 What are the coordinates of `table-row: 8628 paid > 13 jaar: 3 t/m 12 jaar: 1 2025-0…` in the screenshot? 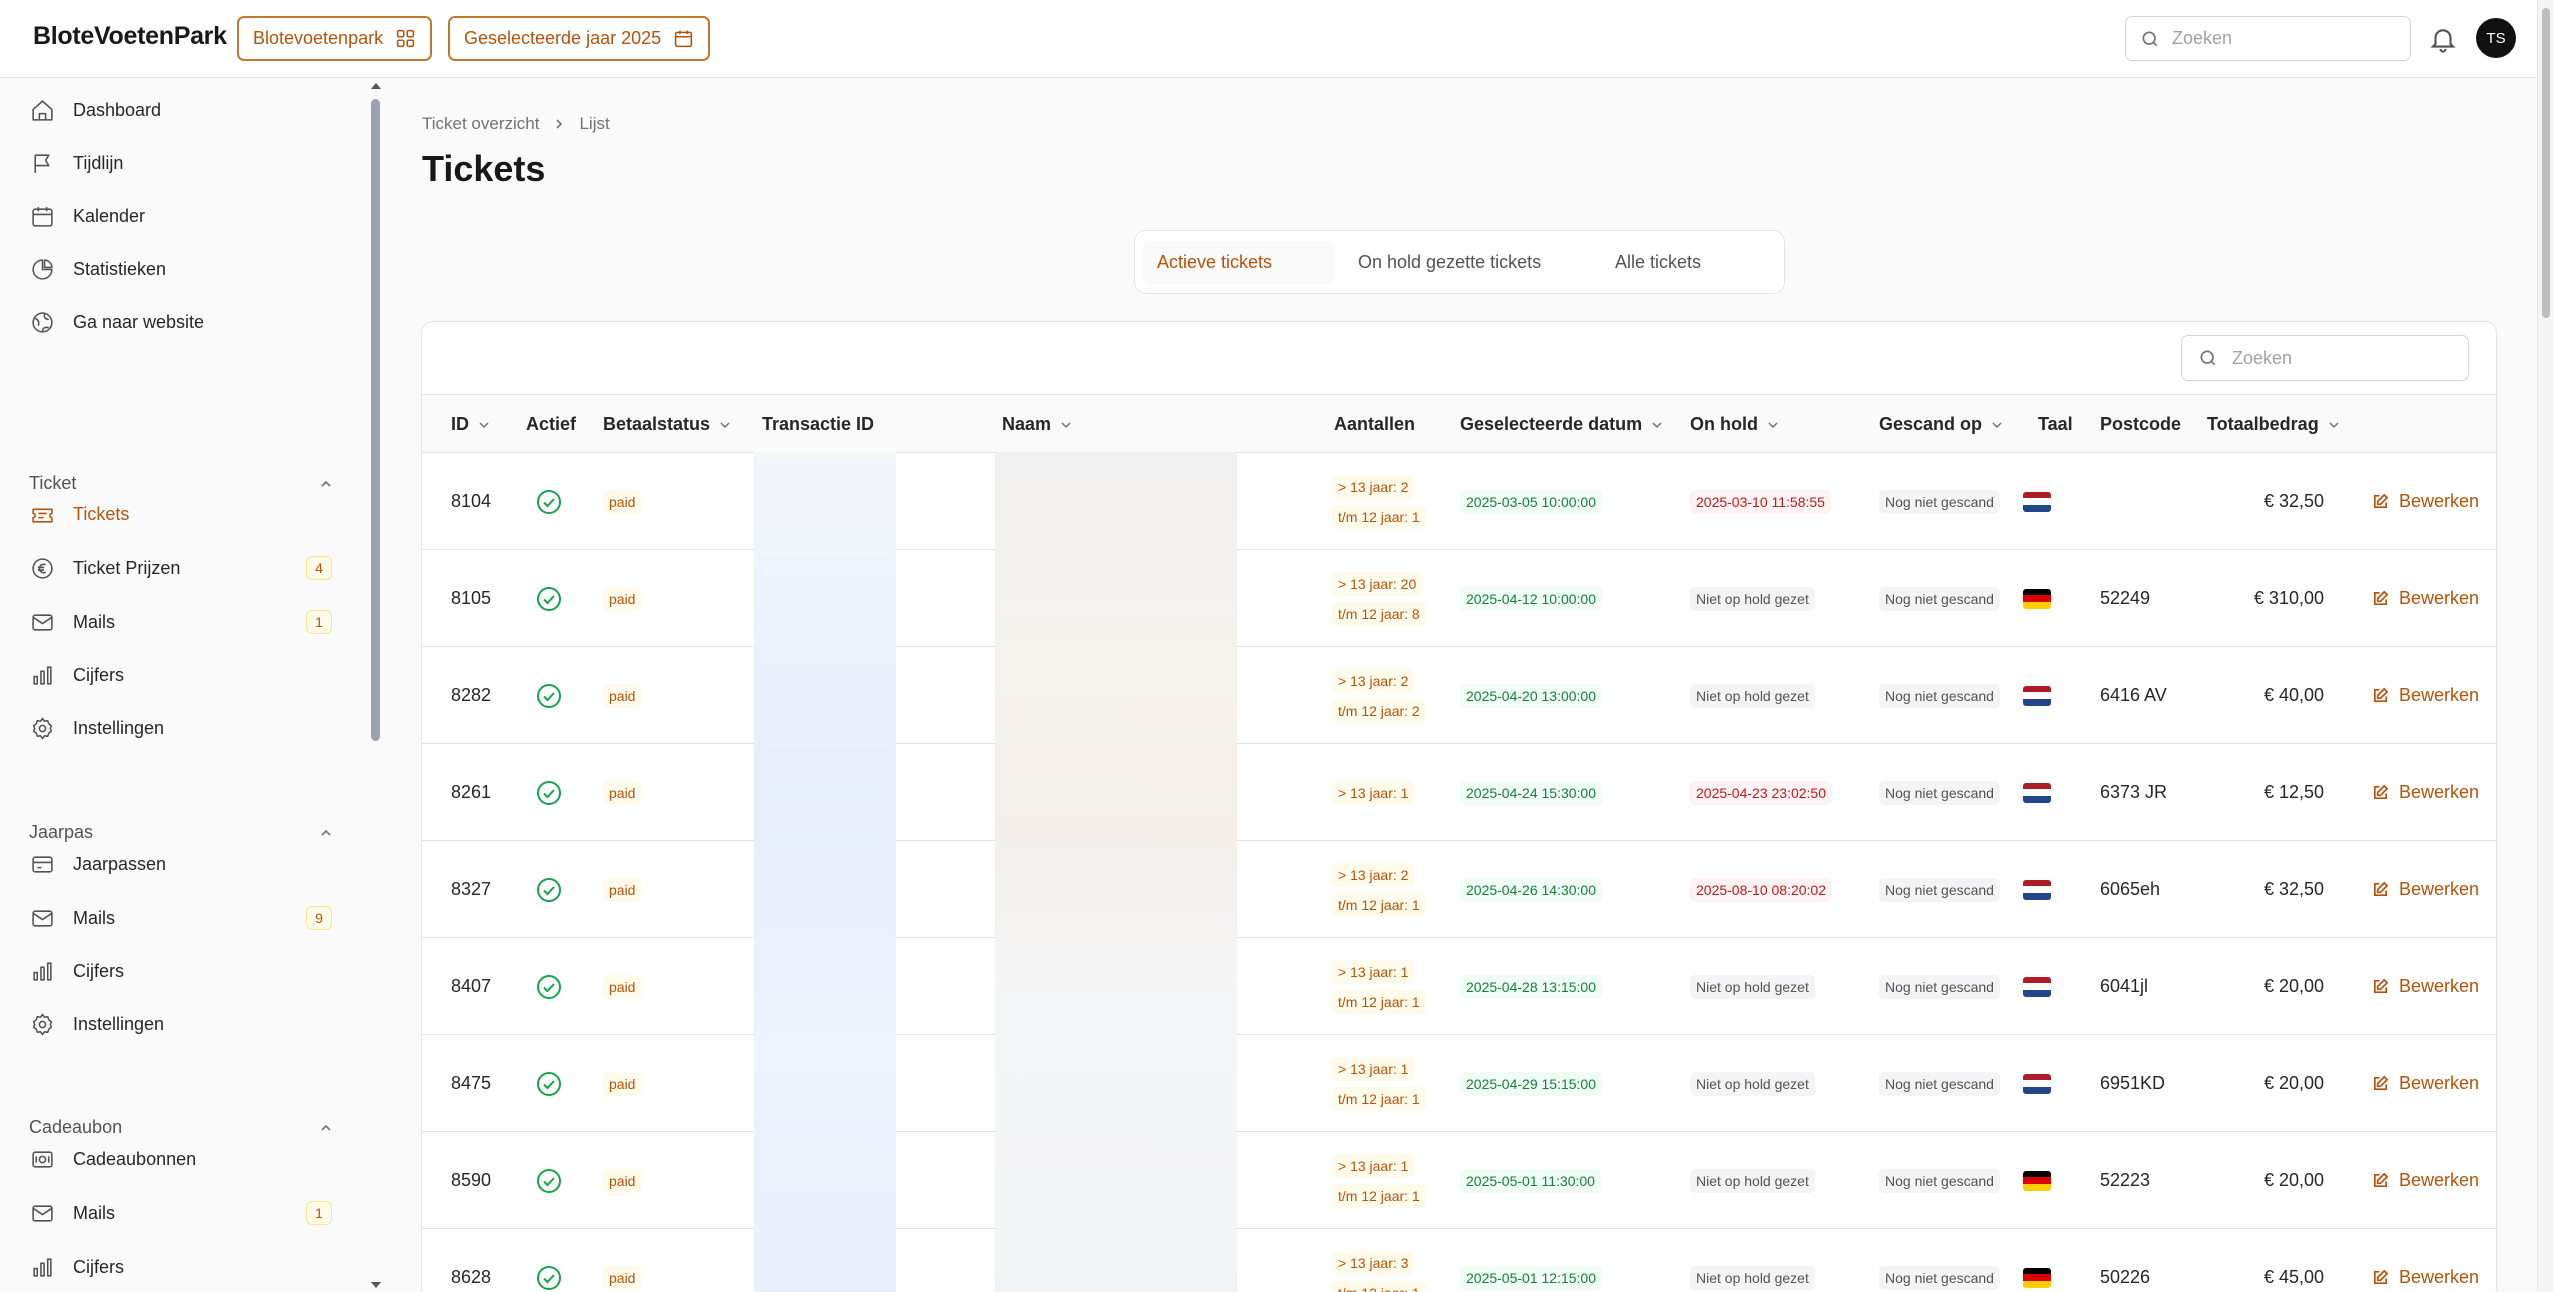 It's located at (1459, 1260).